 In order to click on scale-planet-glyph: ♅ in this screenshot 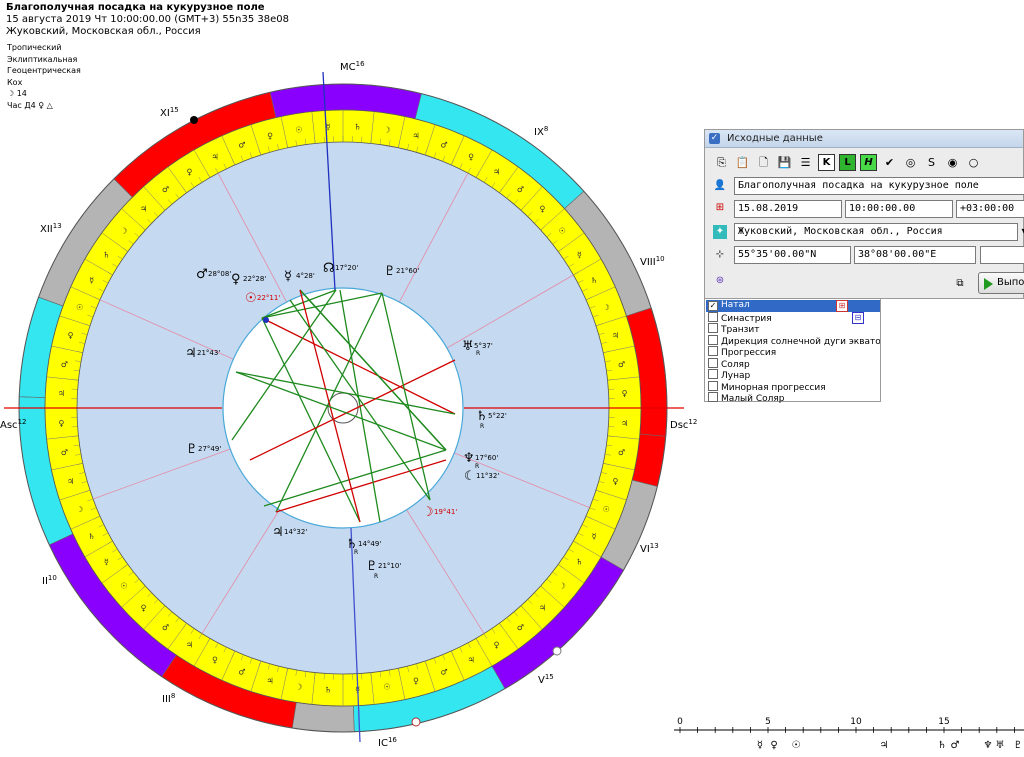, I will do `click(1000, 745)`.